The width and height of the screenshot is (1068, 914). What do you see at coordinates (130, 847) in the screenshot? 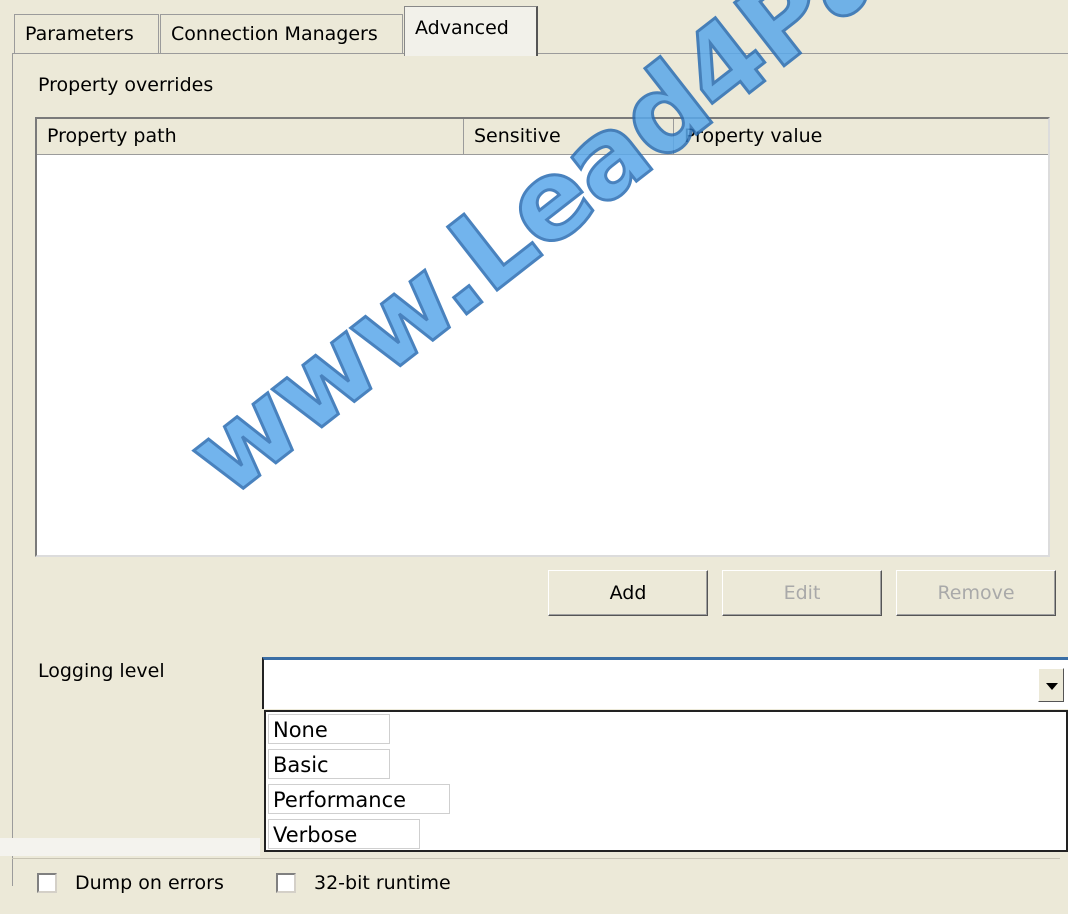
I see `horizontal-scrollbar` at bounding box center [130, 847].